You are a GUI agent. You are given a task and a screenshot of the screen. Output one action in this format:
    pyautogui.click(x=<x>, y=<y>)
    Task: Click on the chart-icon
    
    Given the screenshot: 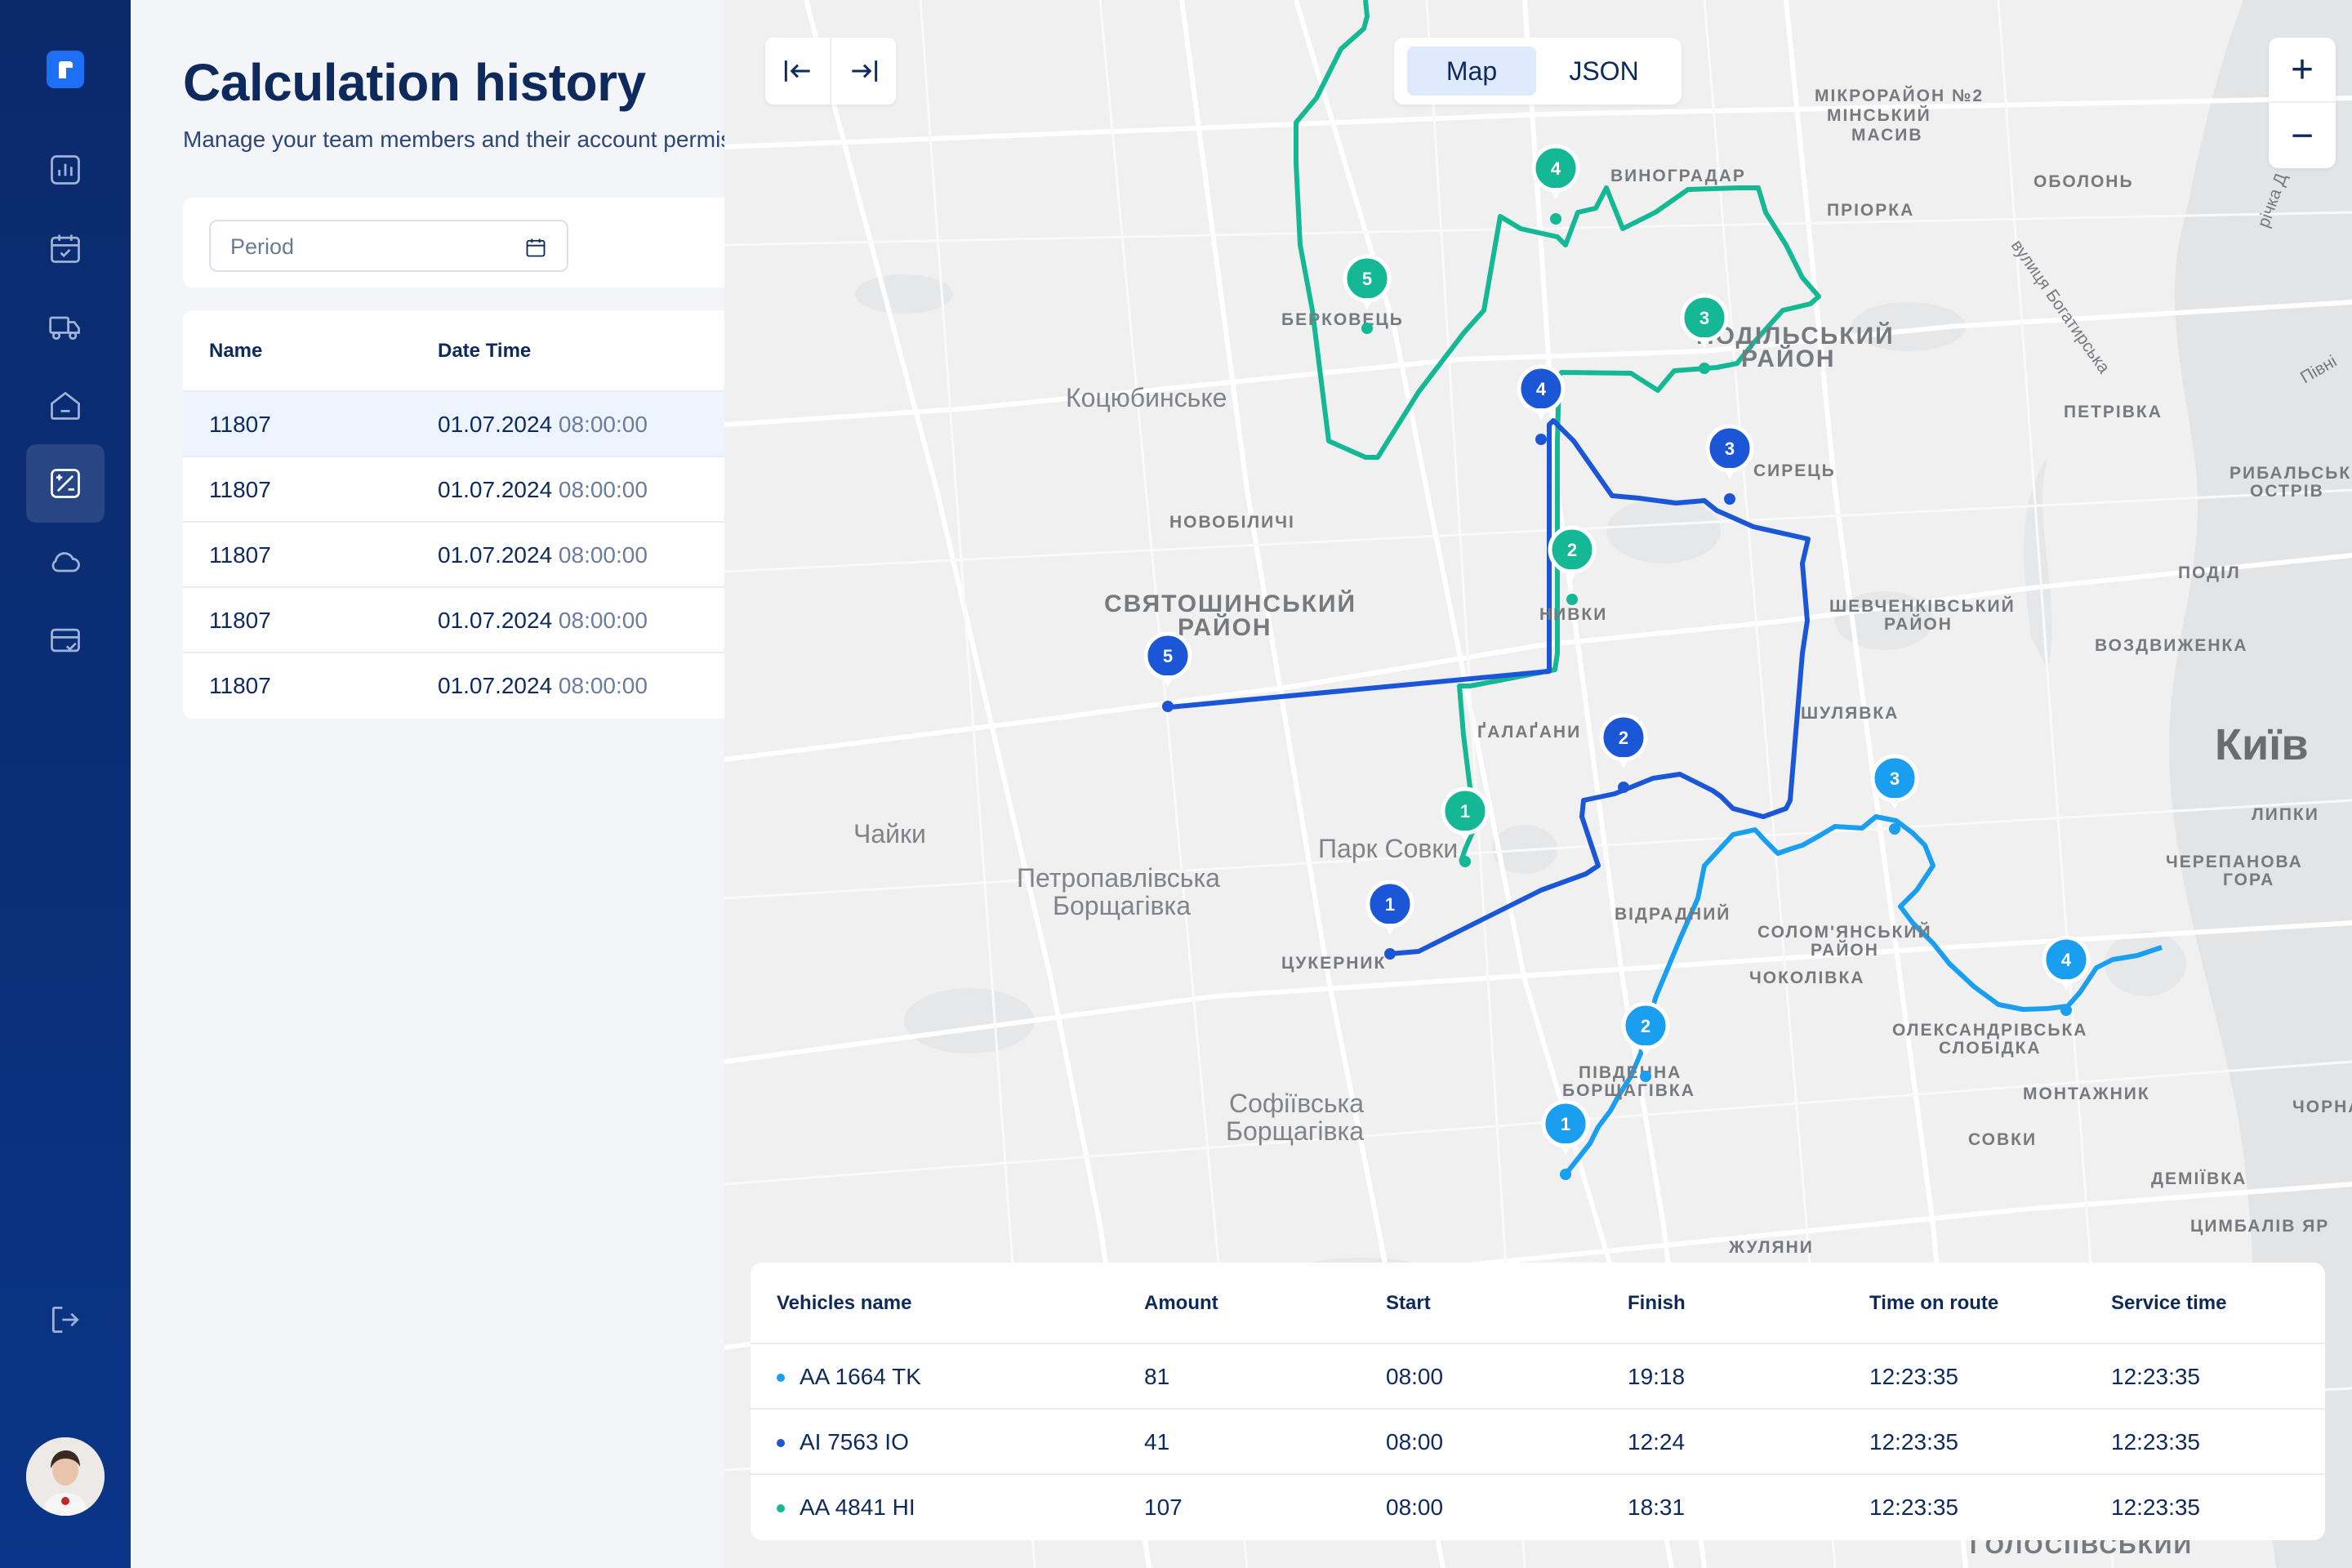 What is the action you would take?
    pyautogui.click(x=65, y=170)
    